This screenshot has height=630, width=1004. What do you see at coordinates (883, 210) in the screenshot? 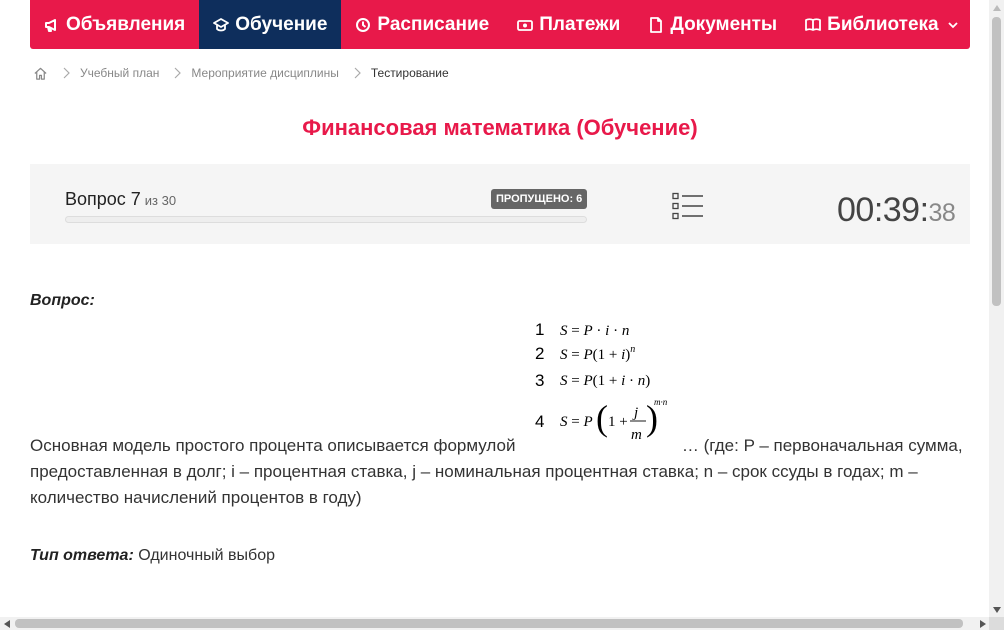
I see `timer-main: 00:39:` at bounding box center [883, 210].